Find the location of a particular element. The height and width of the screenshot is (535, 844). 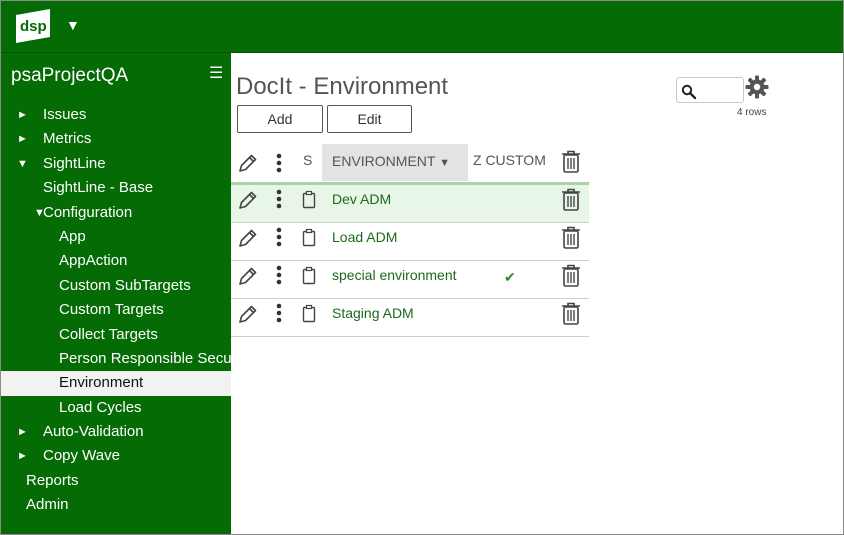

sidebar-item-reports: Reports is located at coordinates (116, 481).